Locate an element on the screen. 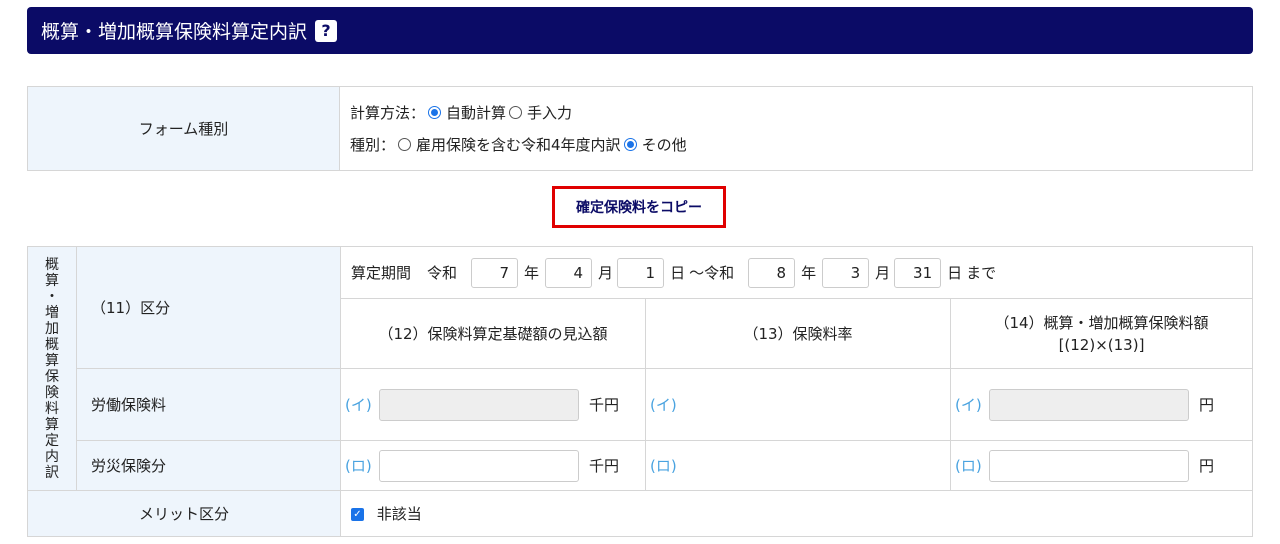 The height and width of the screenshot is (544, 1280). labor-rate-cell: (イ) is located at coordinates (798, 404).